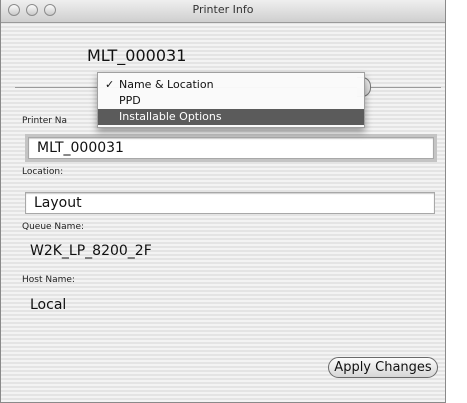 This screenshot has width=467, height=403. I want to click on queue-name-label: Queue Name:, so click(53, 227).